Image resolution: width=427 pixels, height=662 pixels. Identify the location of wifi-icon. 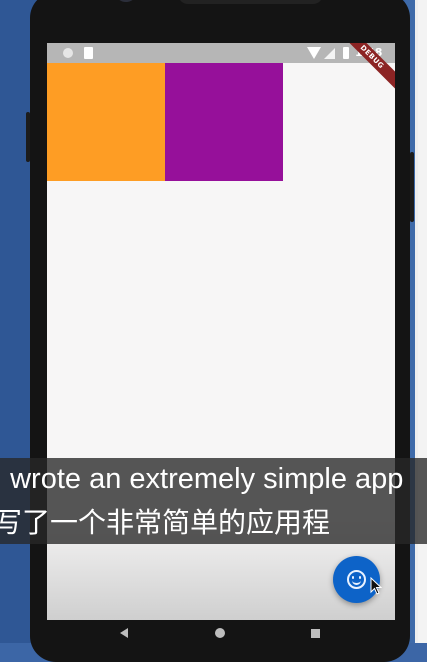
(314, 53).